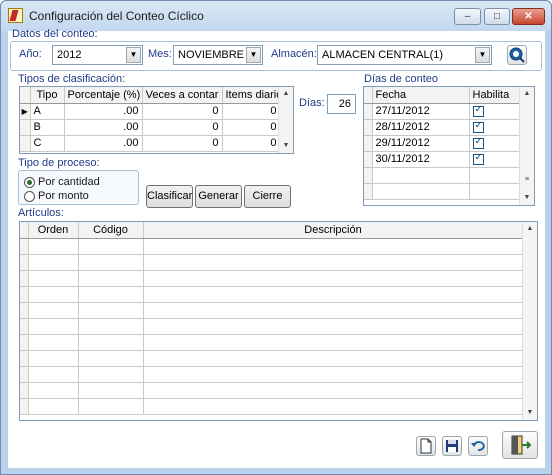 The height and width of the screenshot is (475, 552). Describe the element at coordinates (285, 120) in the screenshot. I see `tipos-scrollbar: ▲ ▼` at that location.